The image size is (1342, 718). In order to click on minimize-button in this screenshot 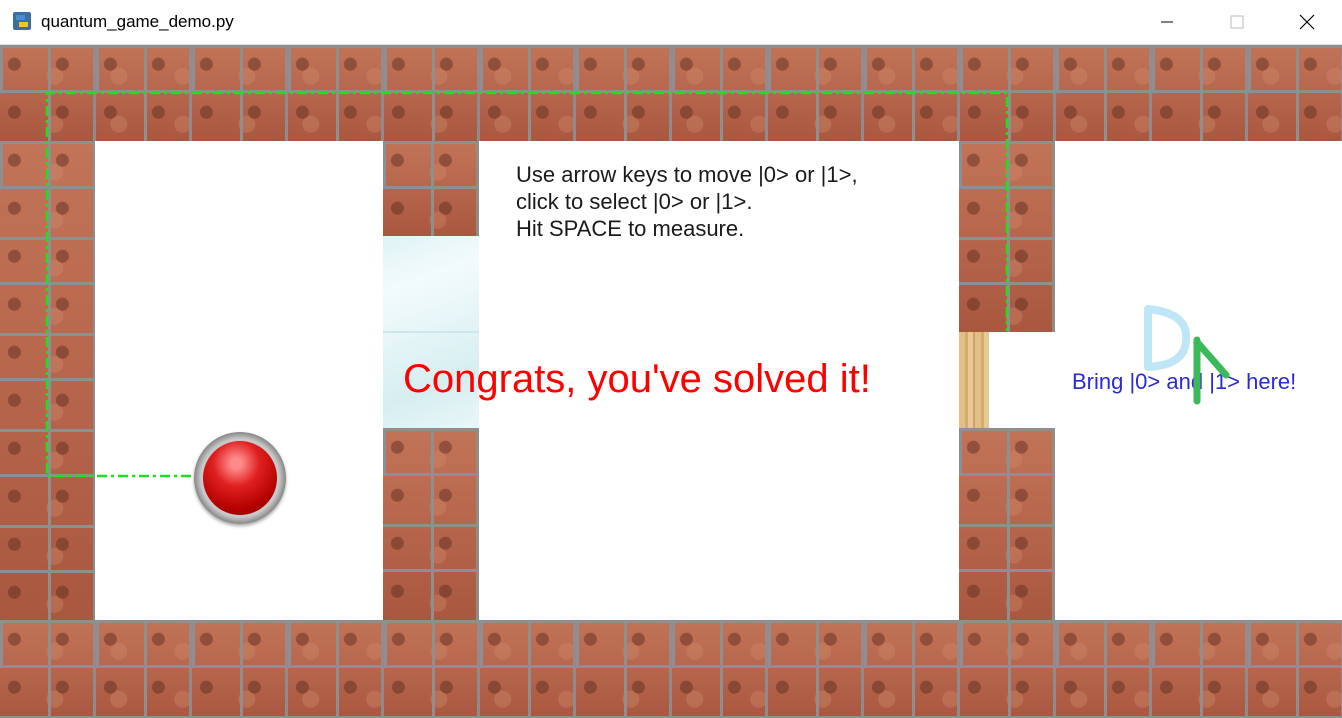, I will do `click(1167, 22)`.